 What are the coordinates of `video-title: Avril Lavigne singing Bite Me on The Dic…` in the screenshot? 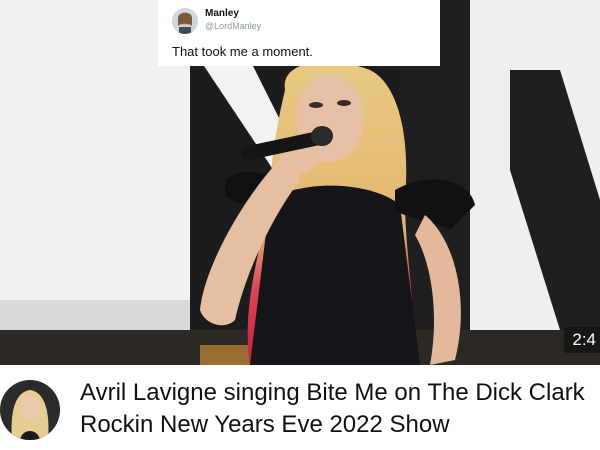 It's located at (337, 409).